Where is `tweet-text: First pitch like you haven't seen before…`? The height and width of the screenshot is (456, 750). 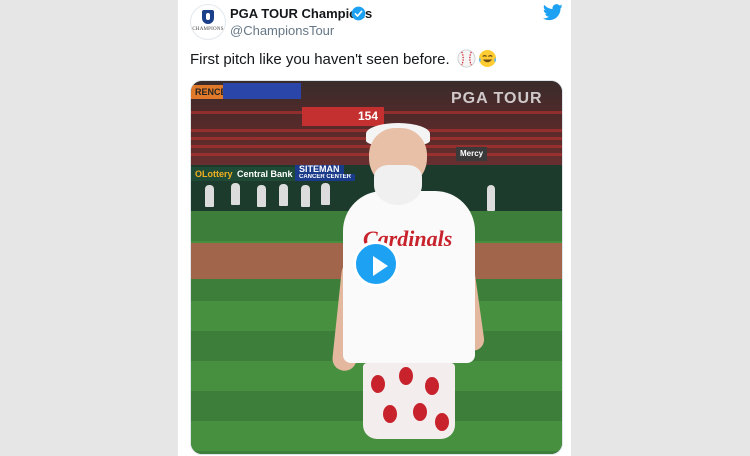 tweet-text: First pitch like you haven't seen before… is located at coordinates (320, 59).